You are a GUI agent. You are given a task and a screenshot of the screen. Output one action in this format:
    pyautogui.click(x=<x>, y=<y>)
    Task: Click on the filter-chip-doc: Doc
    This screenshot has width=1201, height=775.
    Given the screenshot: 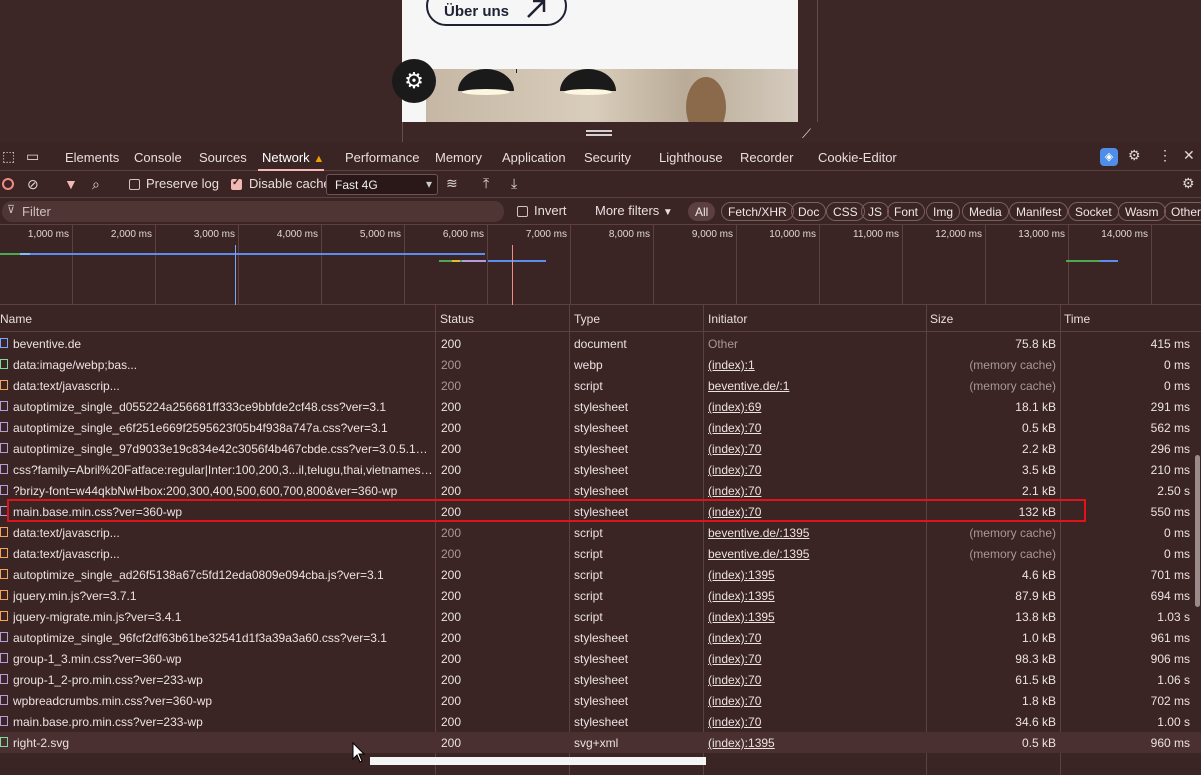 What is the action you would take?
    pyautogui.click(x=809, y=211)
    